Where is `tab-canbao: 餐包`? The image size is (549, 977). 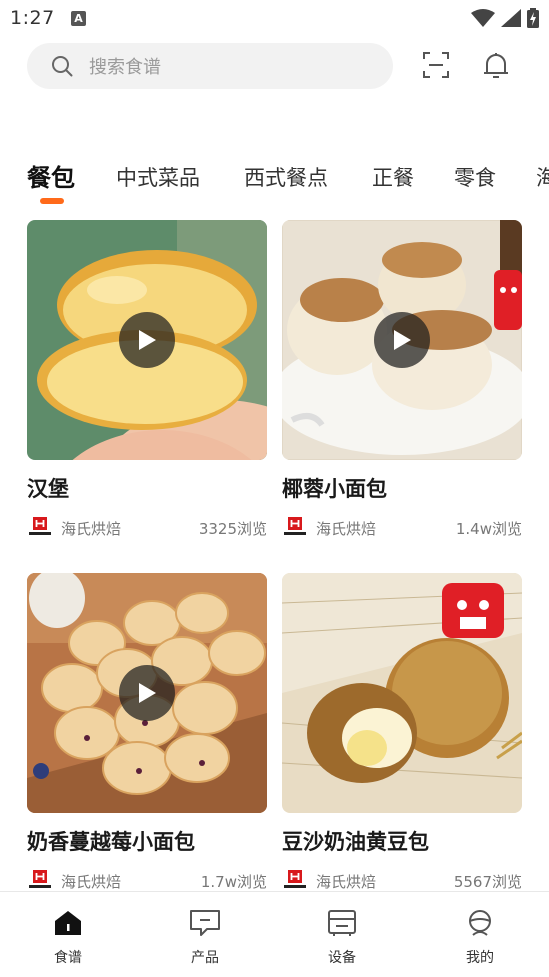 tab-canbao: 餐包 is located at coordinates (51, 178).